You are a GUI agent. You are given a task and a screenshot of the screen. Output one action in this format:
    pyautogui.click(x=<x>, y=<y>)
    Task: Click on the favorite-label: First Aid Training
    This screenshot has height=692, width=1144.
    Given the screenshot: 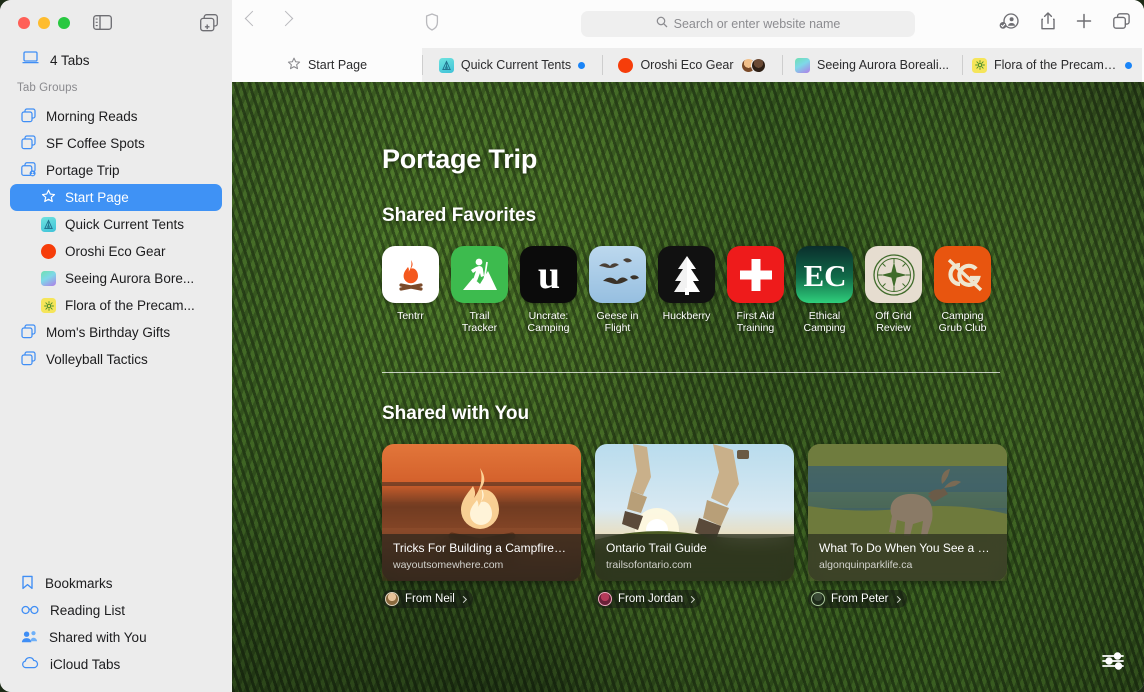 What is the action you would take?
    pyautogui.click(x=755, y=322)
    